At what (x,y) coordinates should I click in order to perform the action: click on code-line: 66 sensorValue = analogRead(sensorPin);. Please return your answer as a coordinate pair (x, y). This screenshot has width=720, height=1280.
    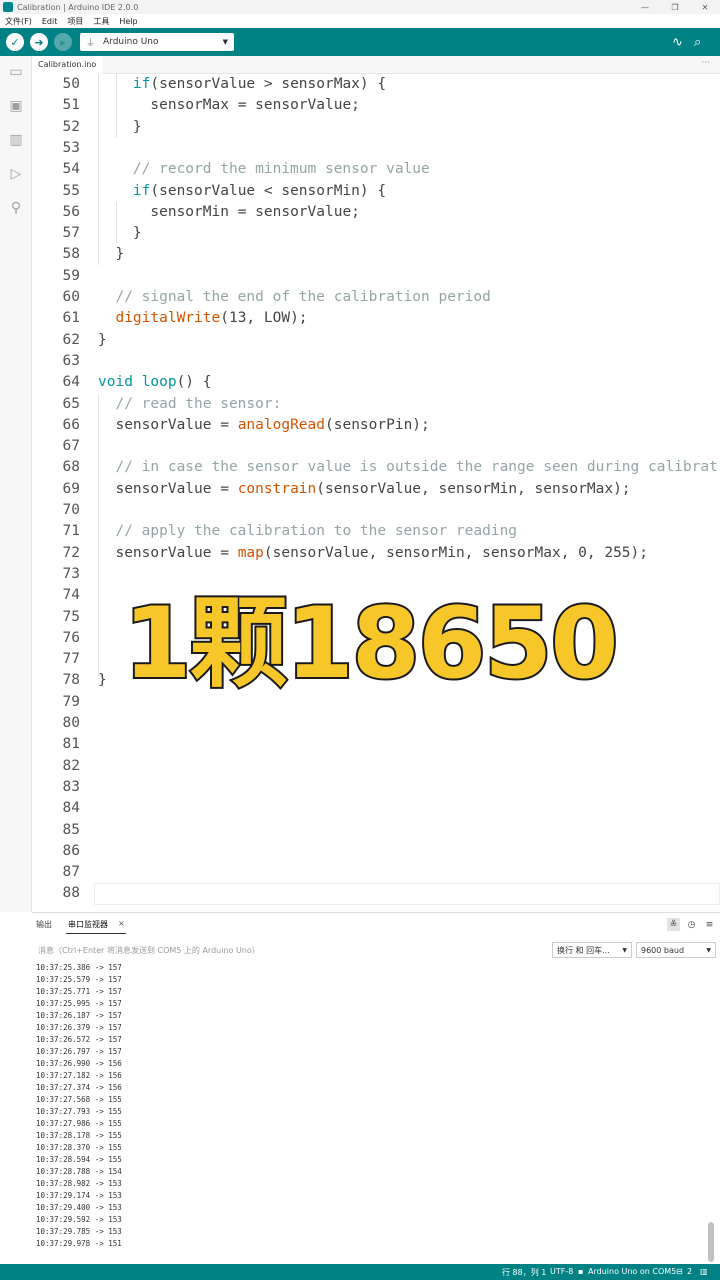
    Looking at the image, I should click on (376, 425).